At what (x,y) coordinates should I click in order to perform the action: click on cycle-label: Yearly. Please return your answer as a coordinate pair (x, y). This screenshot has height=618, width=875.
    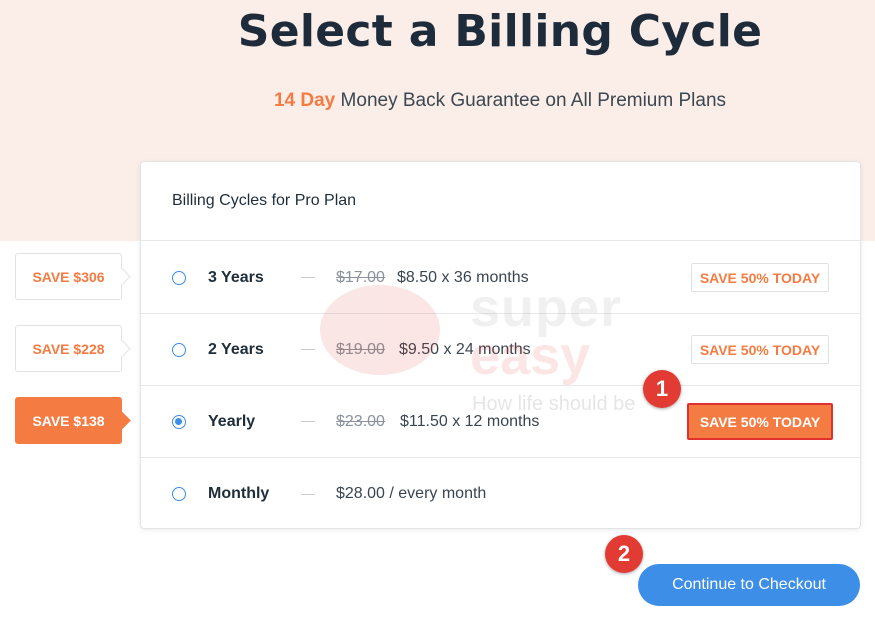
    Looking at the image, I should click on (232, 421).